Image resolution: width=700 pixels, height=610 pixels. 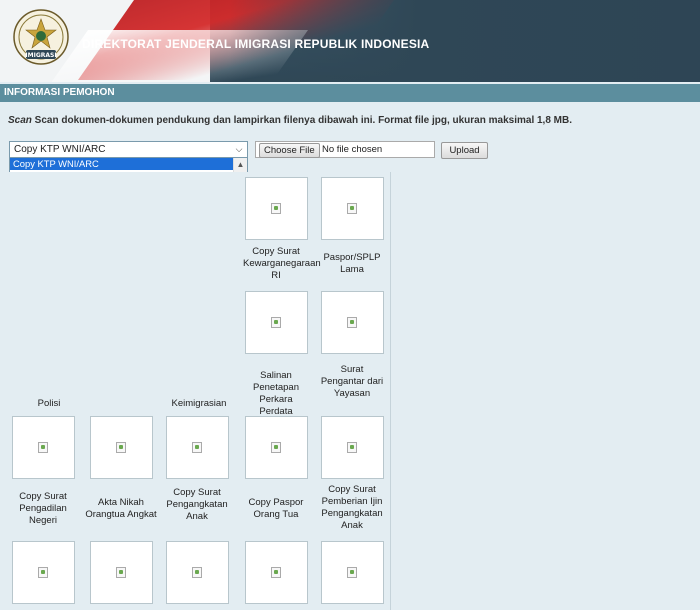 What do you see at coordinates (121, 508) in the screenshot?
I see `doc-caption: Akta Nikah Orangtua Angkat` at bounding box center [121, 508].